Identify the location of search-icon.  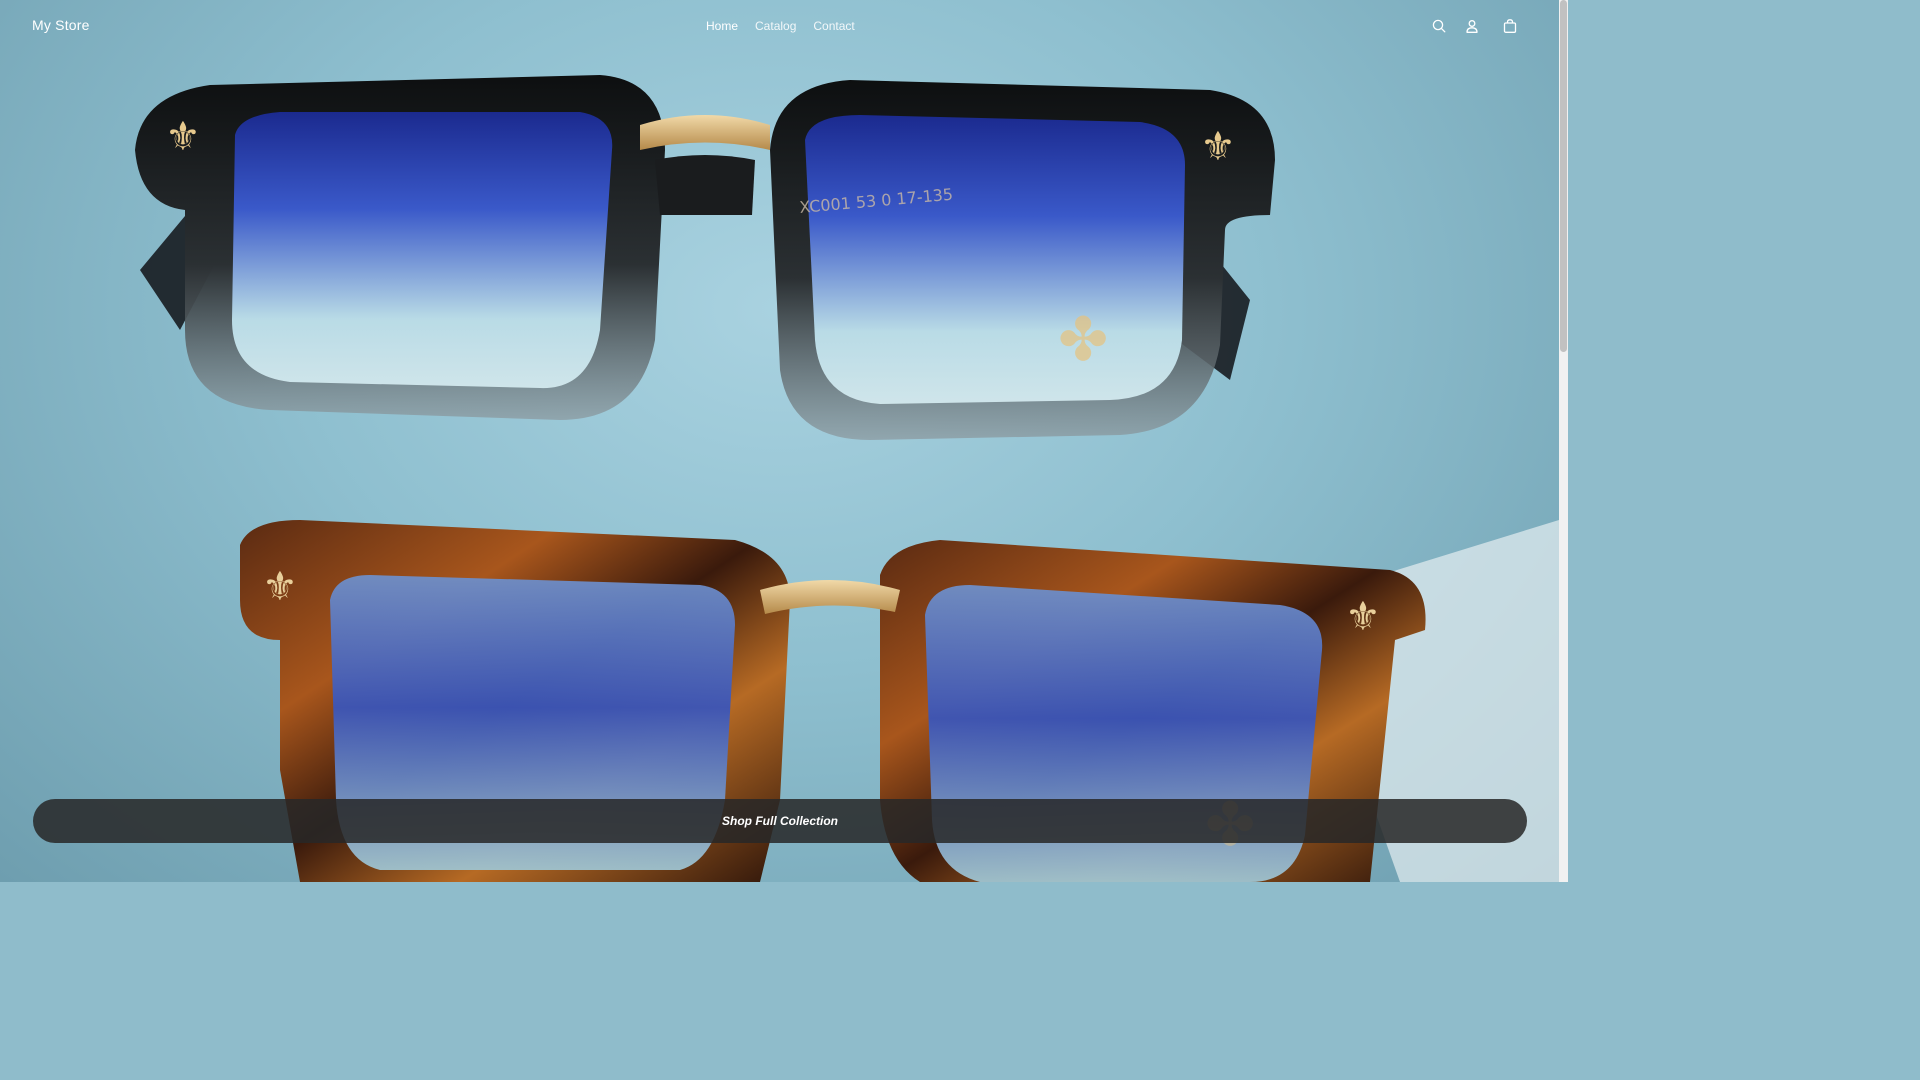
(1439, 26).